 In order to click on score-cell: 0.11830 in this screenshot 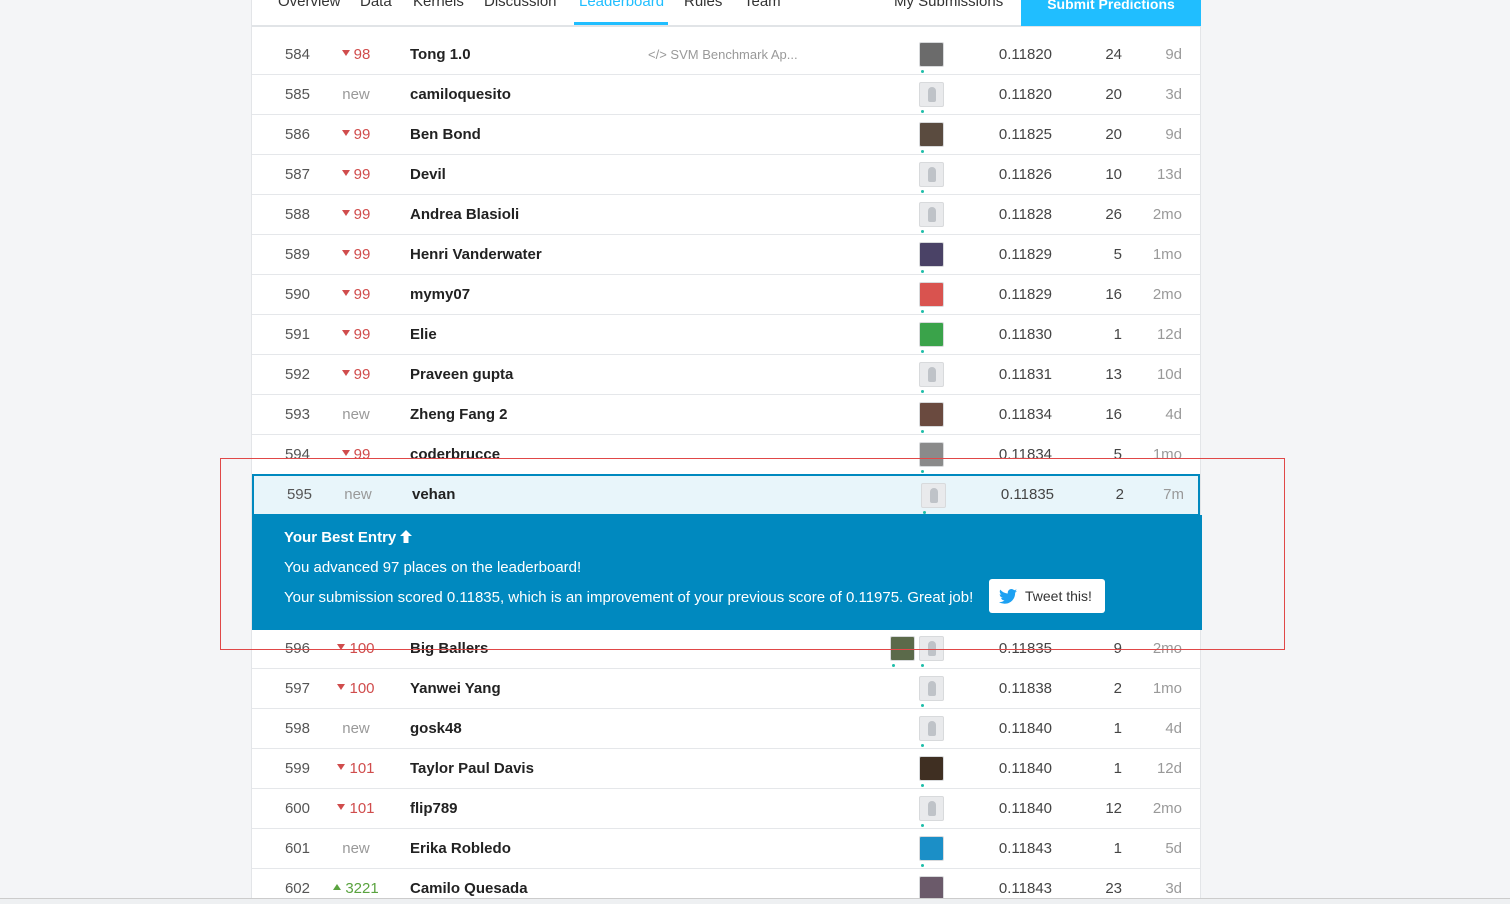, I will do `click(1025, 334)`.